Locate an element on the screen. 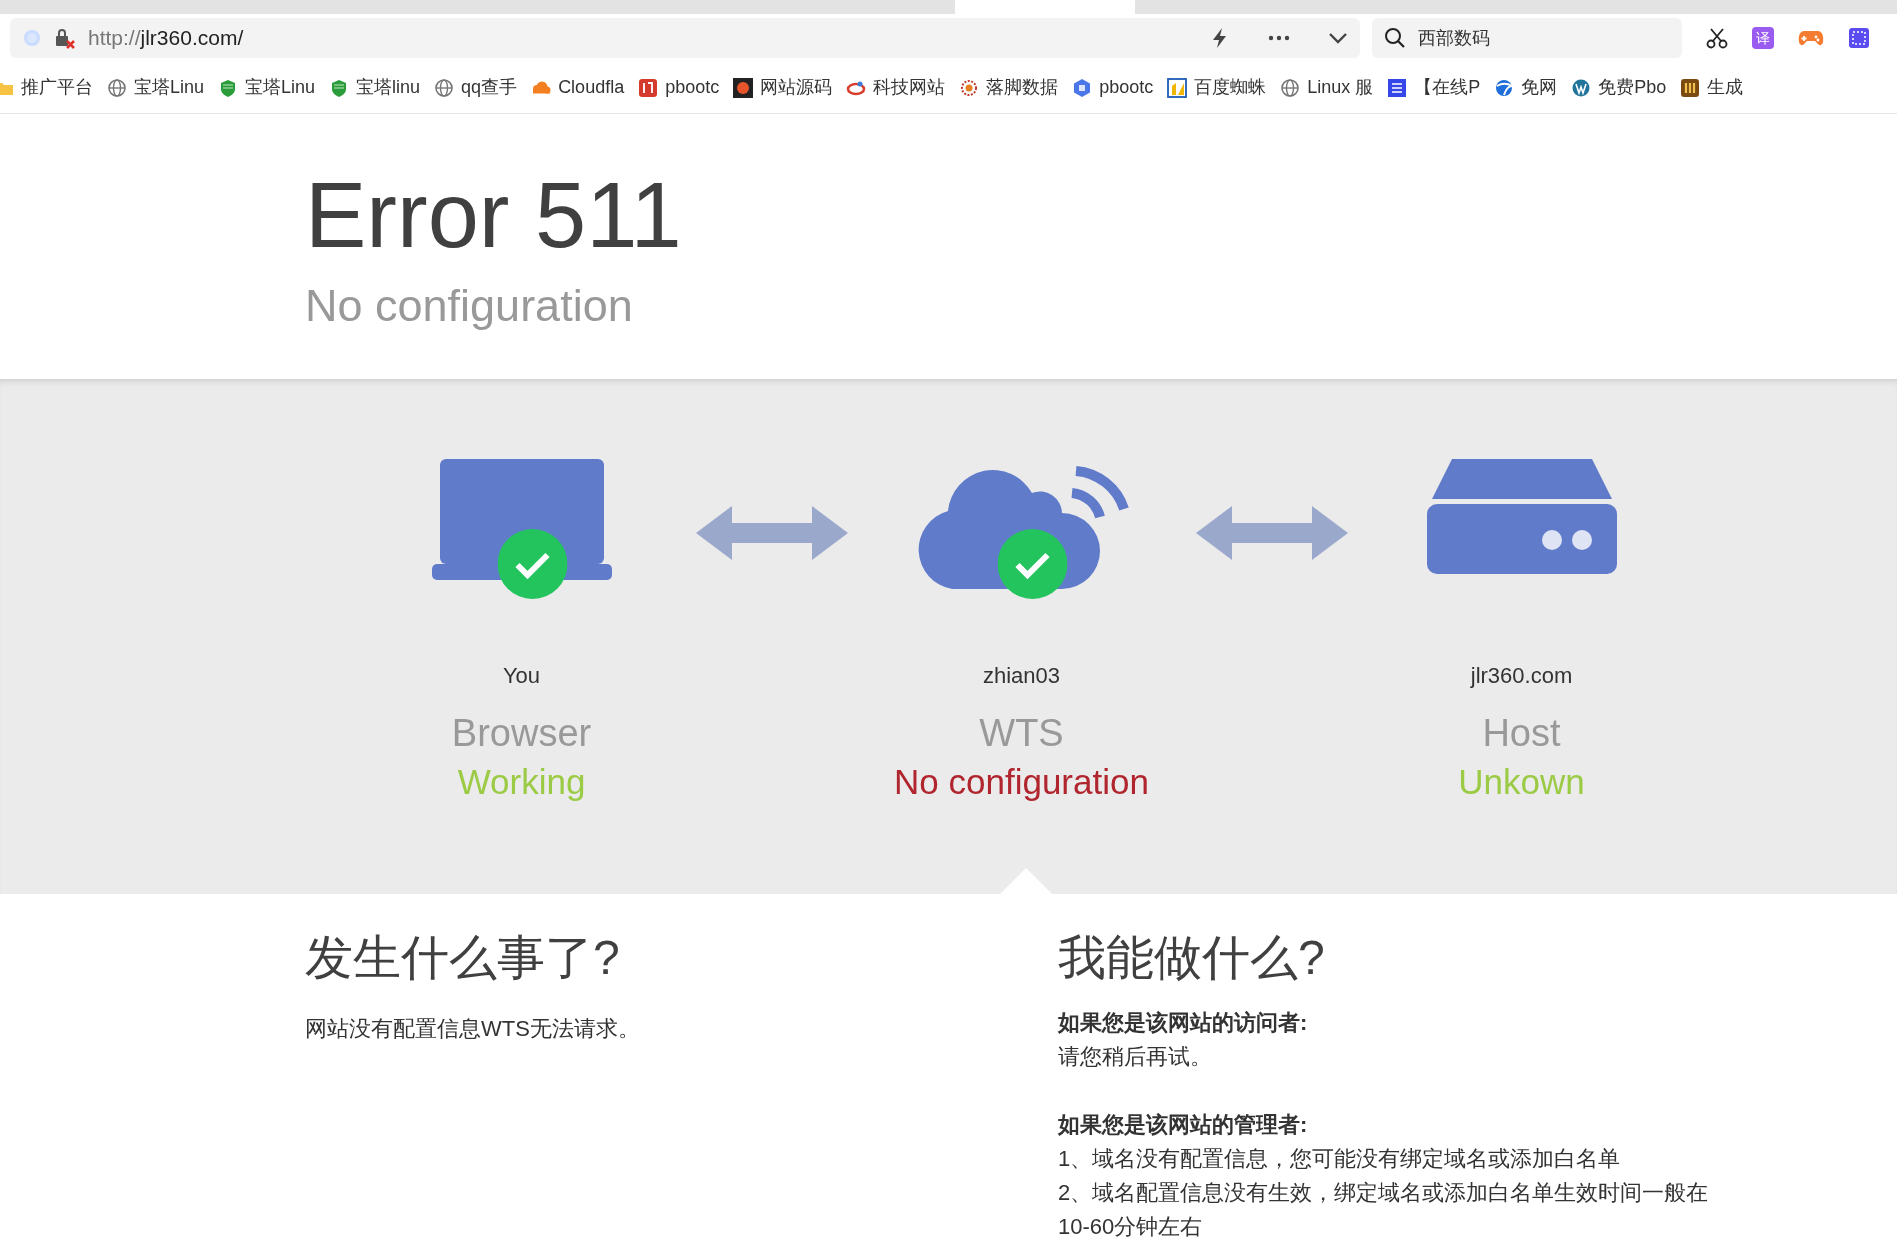 The width and height of the screenshot is (1897, 1253). bookmark-link: Cloudfla is located at coordinates (591, 87).